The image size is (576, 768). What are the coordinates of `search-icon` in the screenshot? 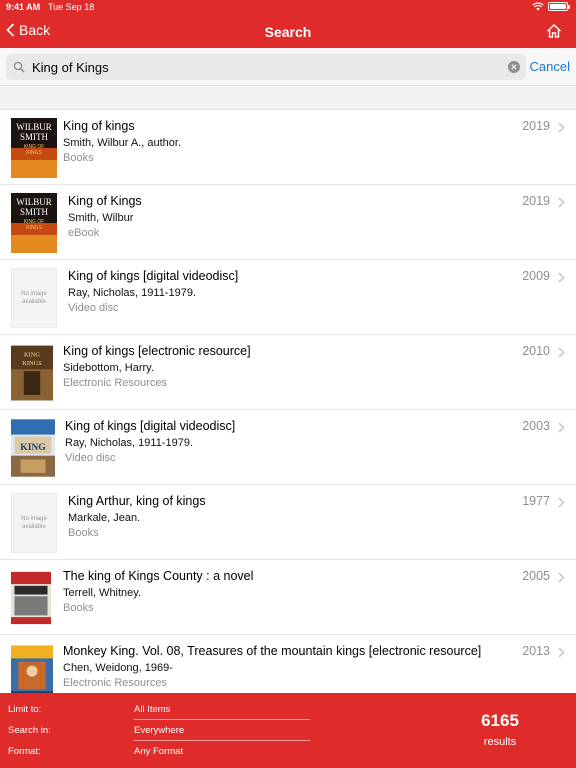 It's located at (19, 67).